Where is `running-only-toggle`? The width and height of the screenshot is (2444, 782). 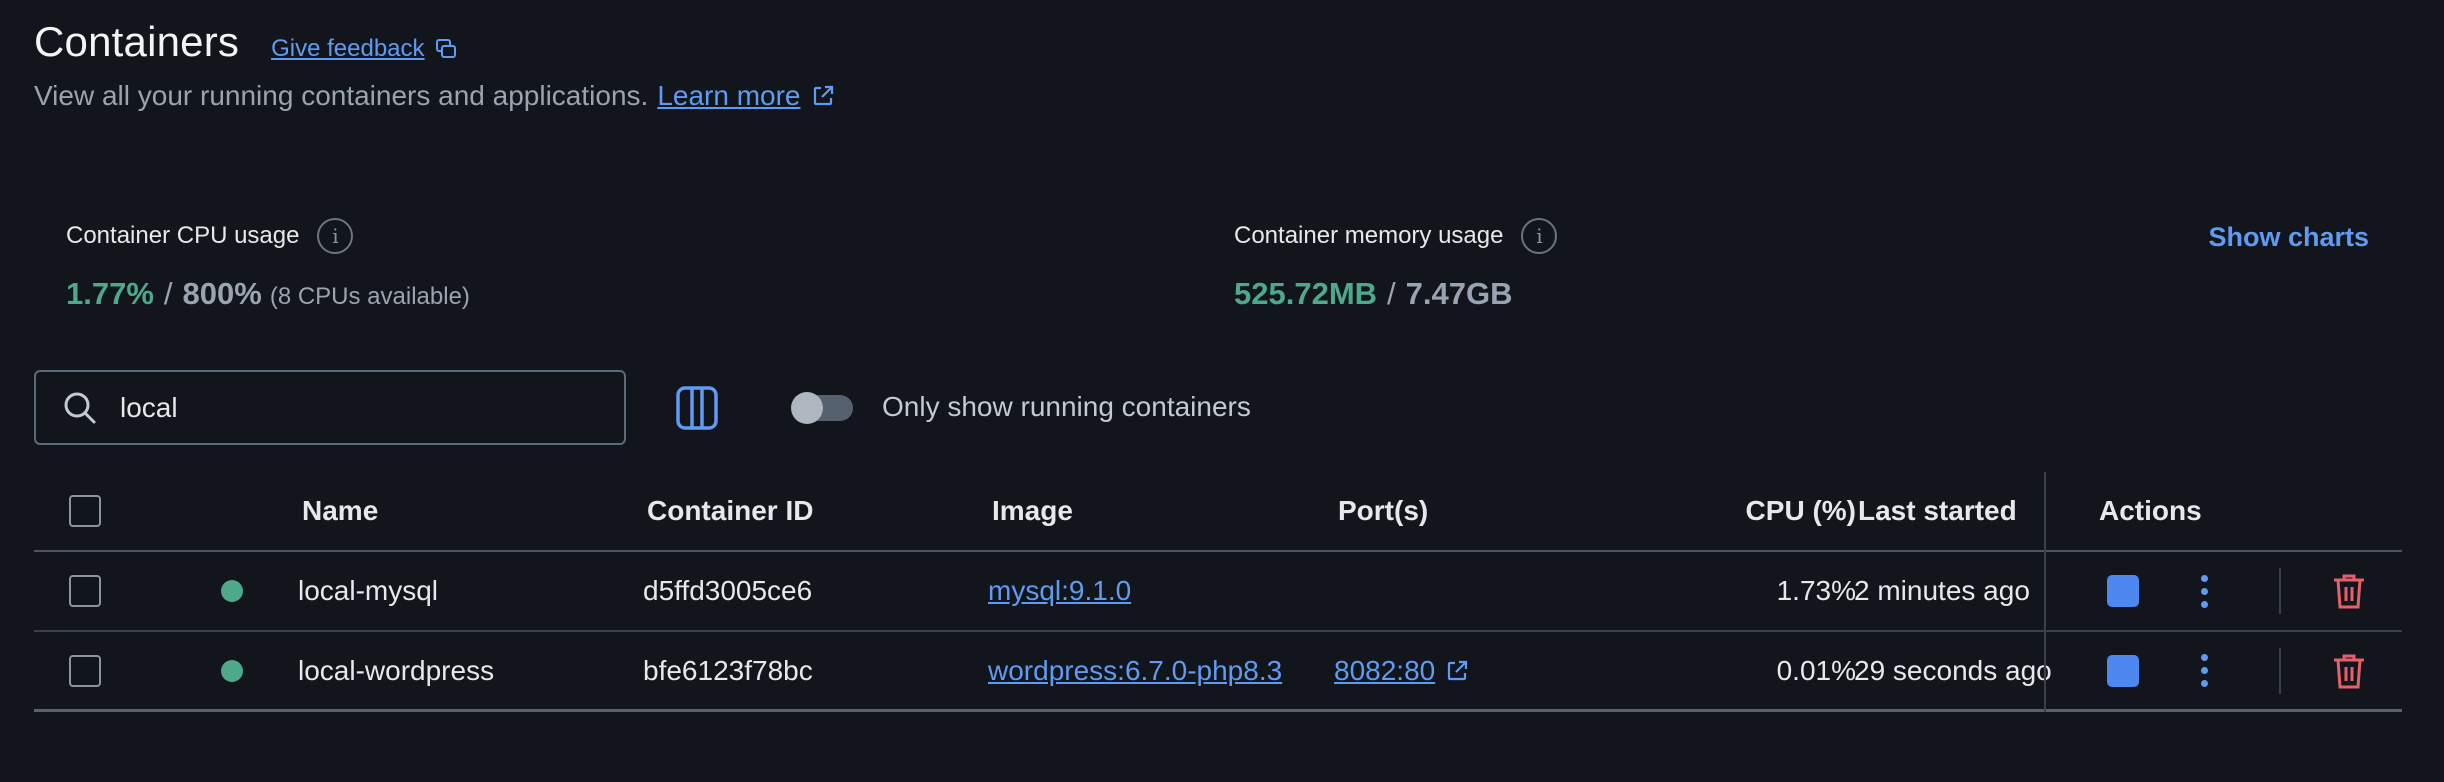
running-only-toggle is located at coordinates (822, 408).